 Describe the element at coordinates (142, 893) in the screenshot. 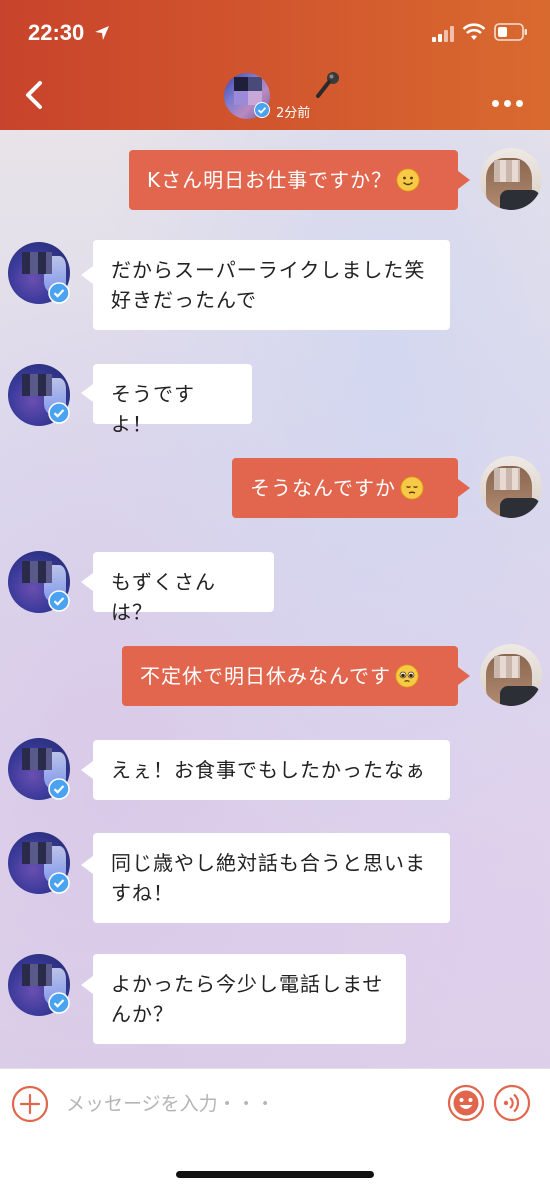

I see `message-text-line: すね！` at that location.